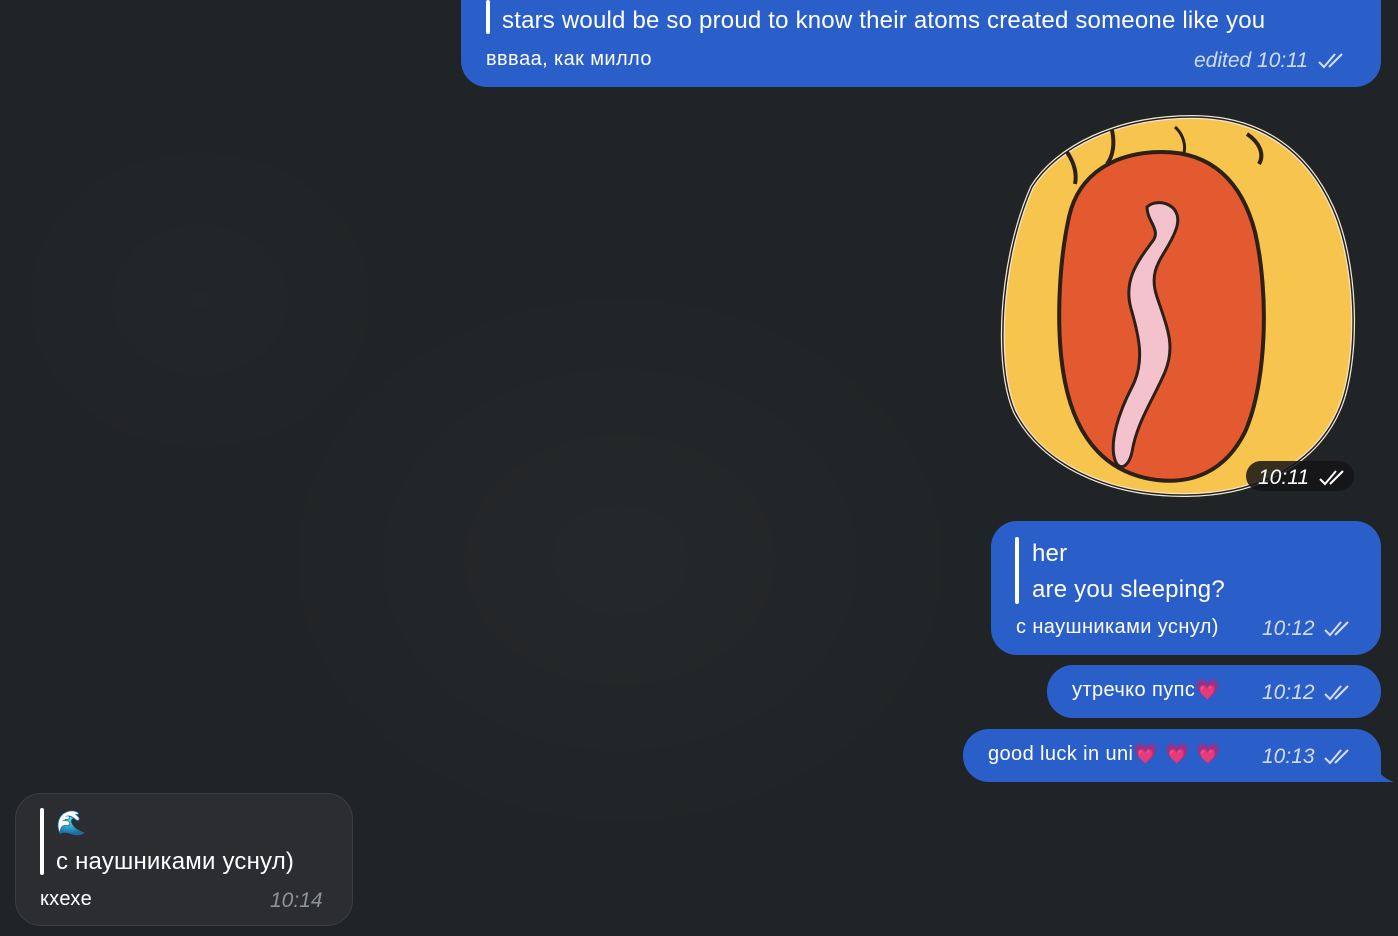 This screenshot has width=1398, height=936. I want to click on message-text-content: good luck in uni, so click(1061, 754).